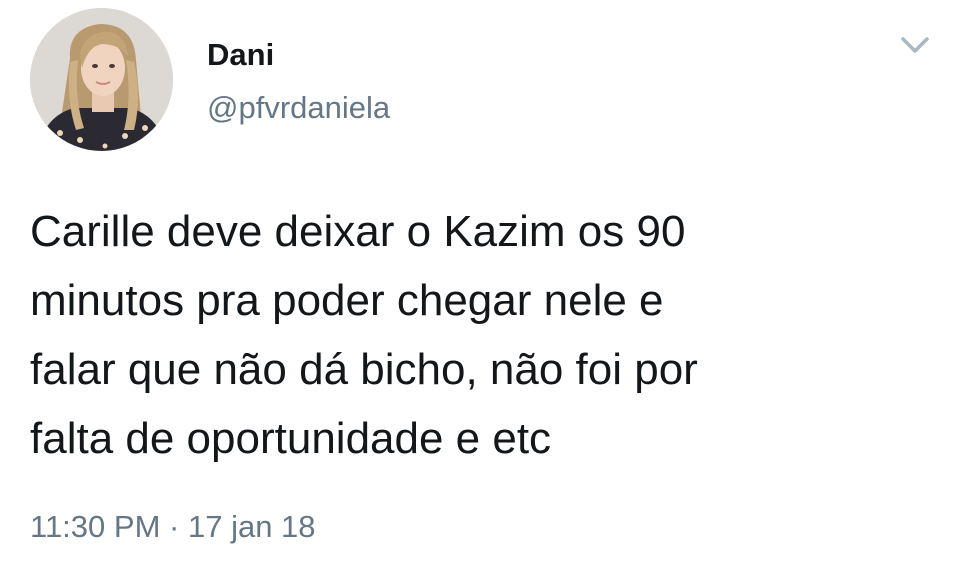 The width and height of the screenshot is (960, 575). I want to click on avatar-image, so click(101, 79).